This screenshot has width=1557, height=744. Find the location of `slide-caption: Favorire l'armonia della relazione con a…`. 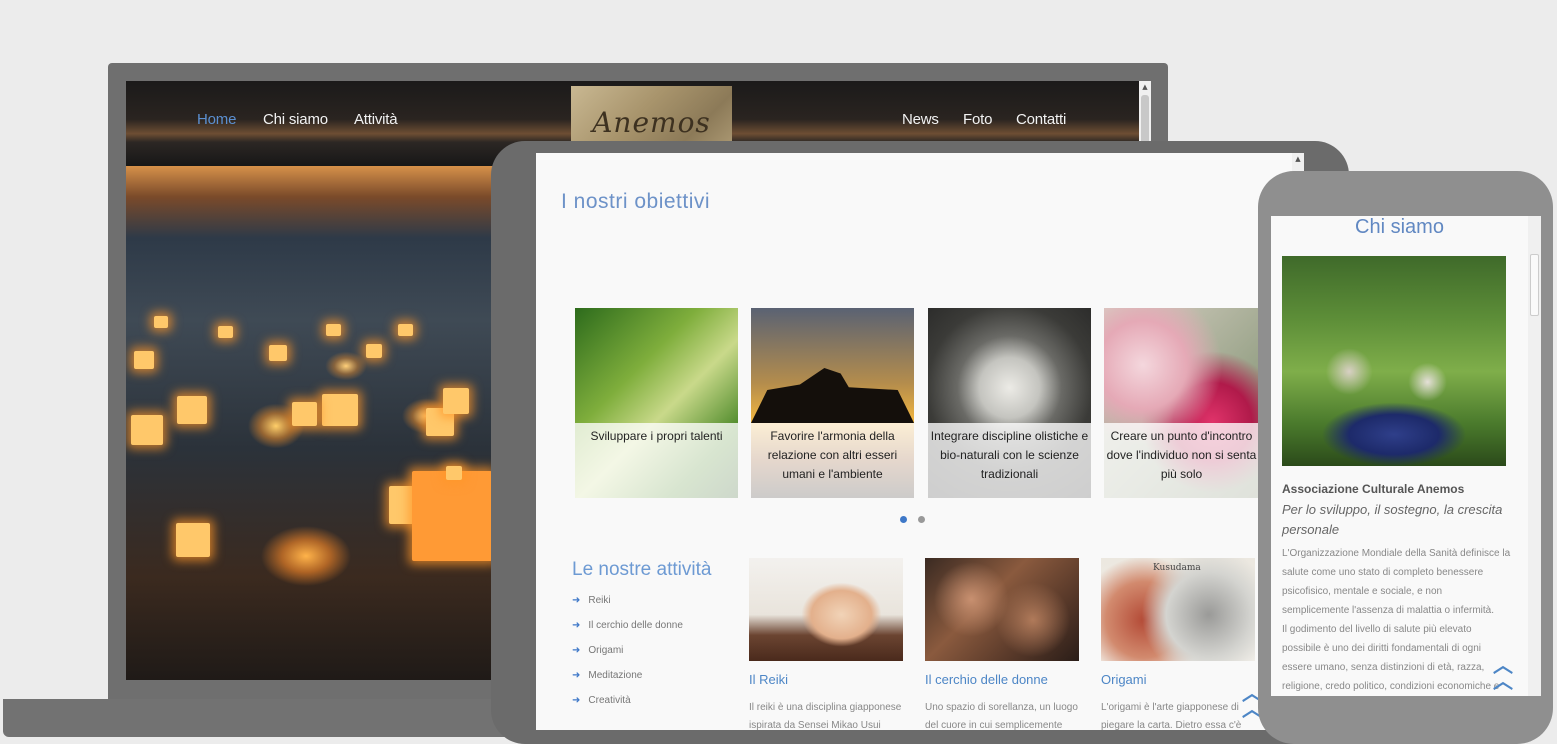

slide-caption: Favorire l'armonia della relazione con a… is located at coordinates (832, 460).